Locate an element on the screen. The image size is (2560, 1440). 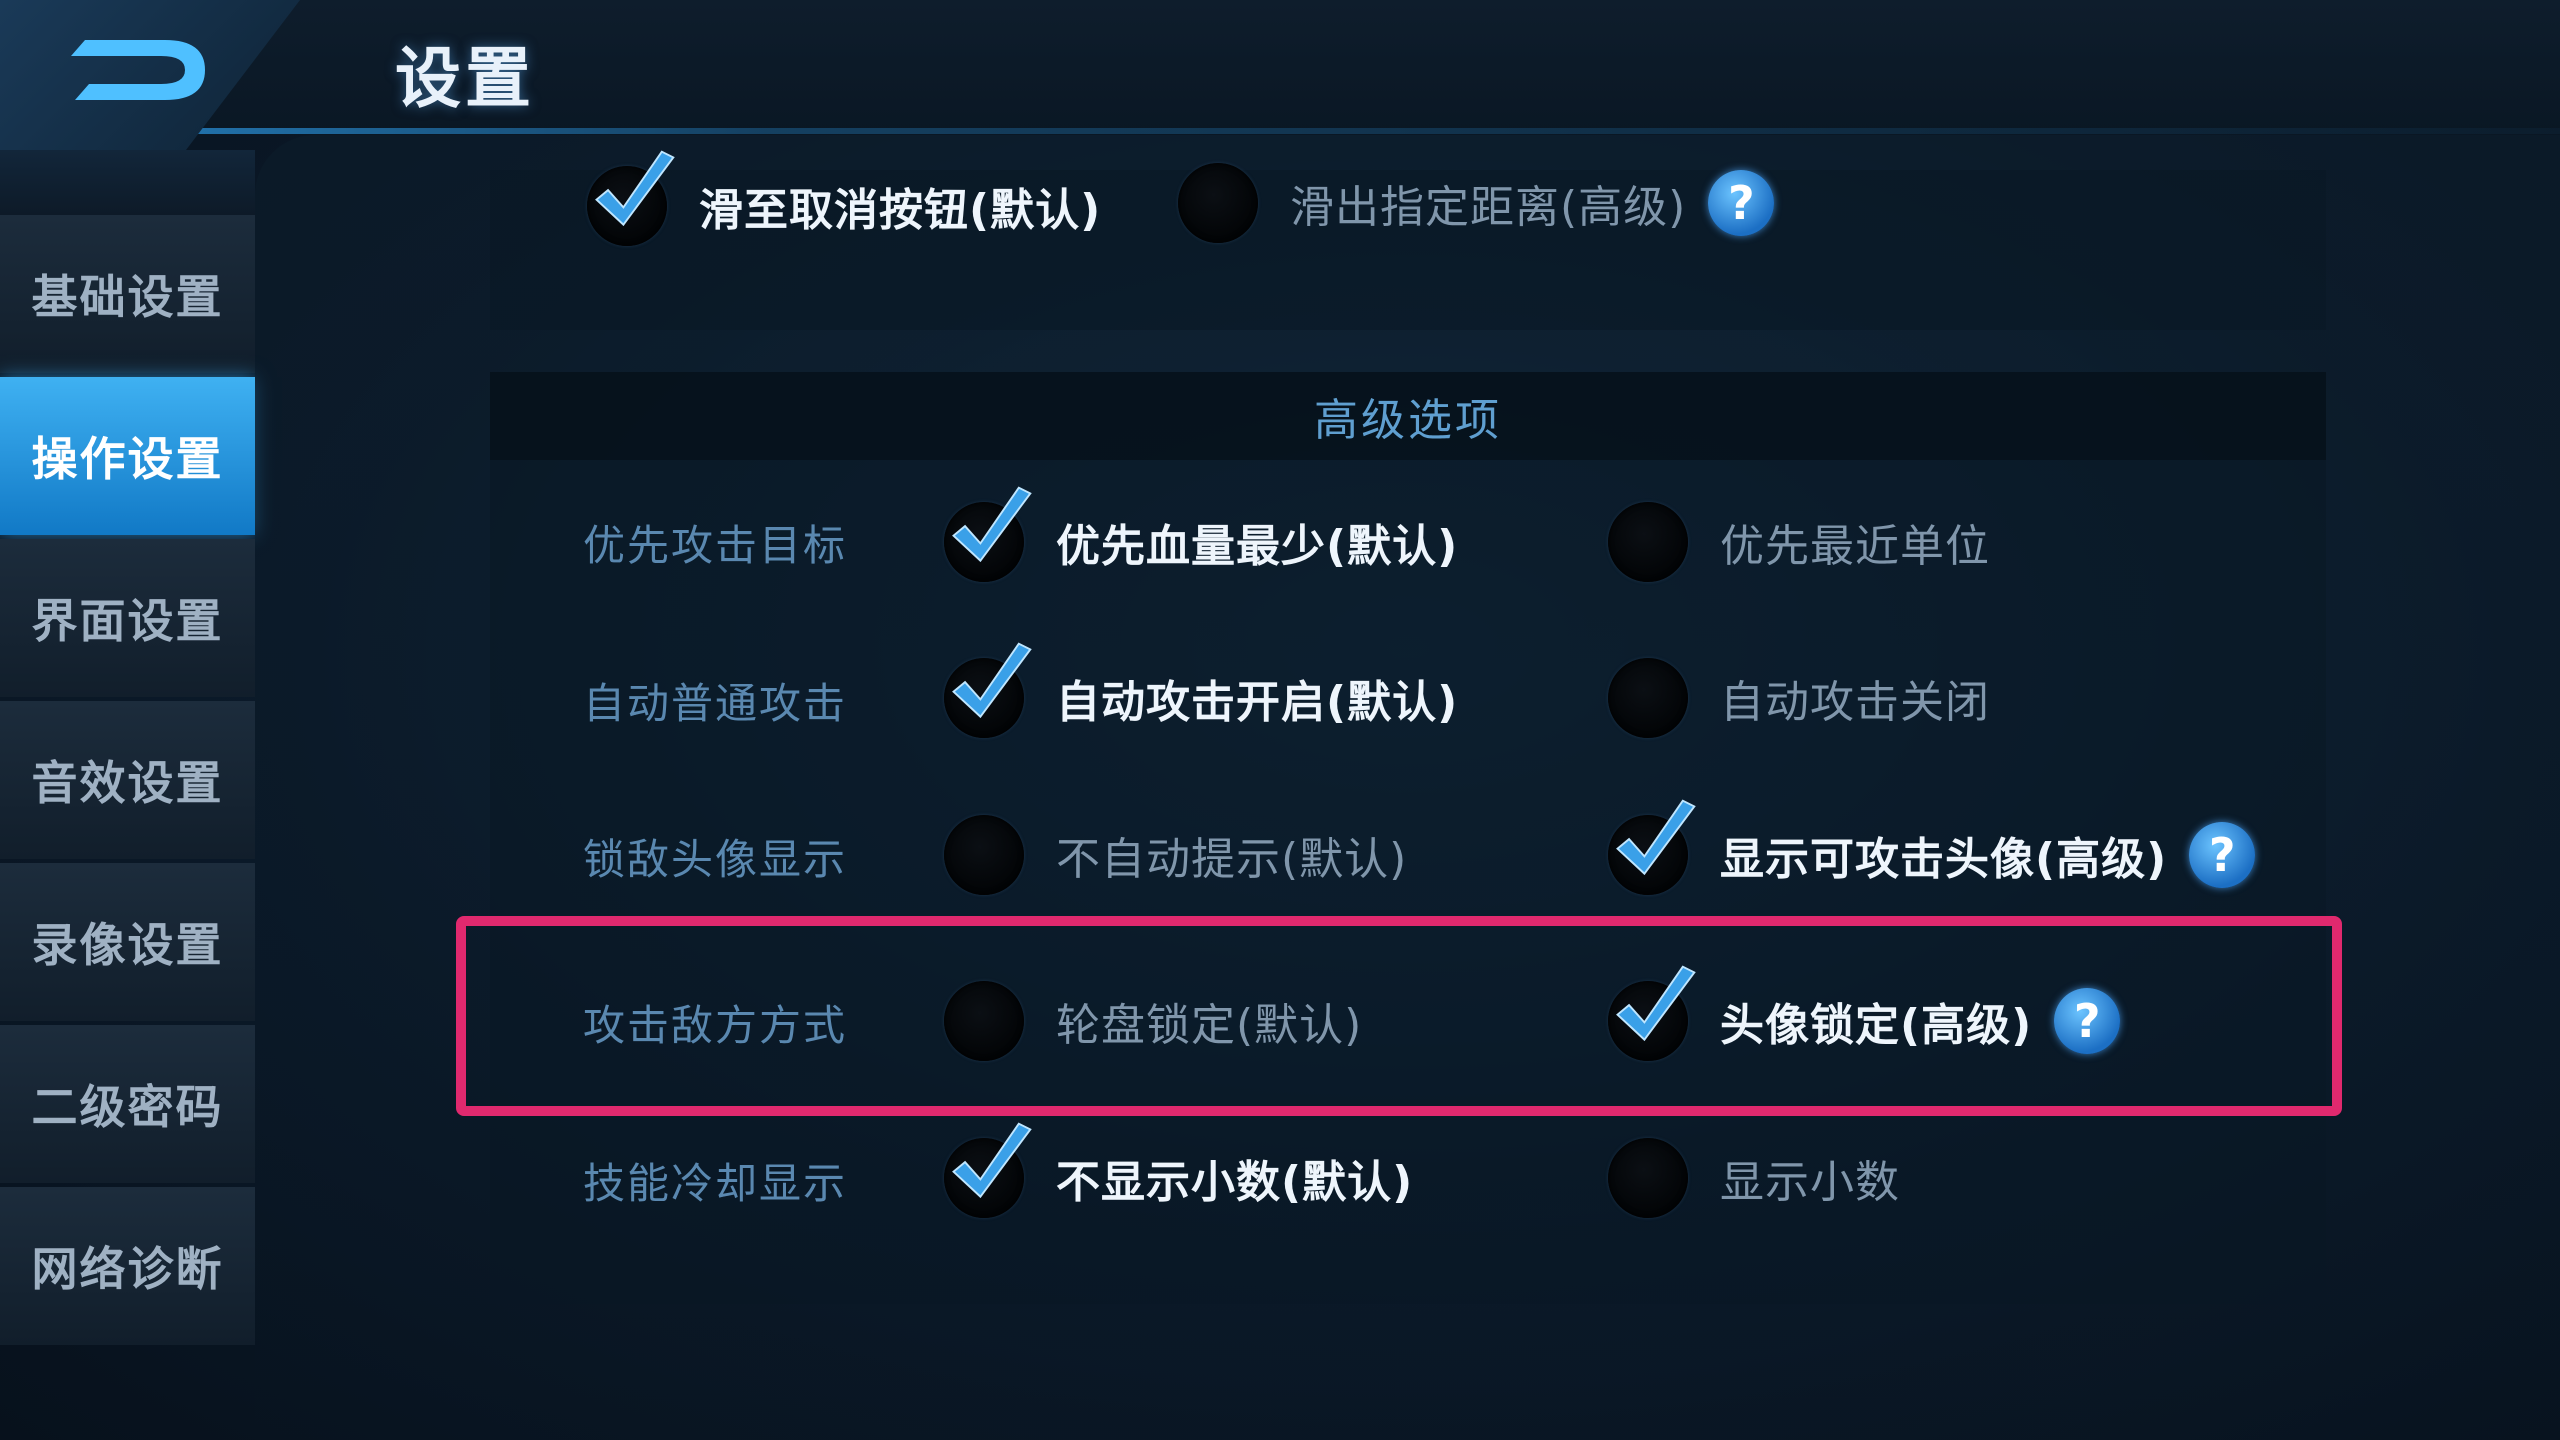
option-slide-out-distance: 滑出指定距离(高级) ? is located at coordinates (1476, 203).